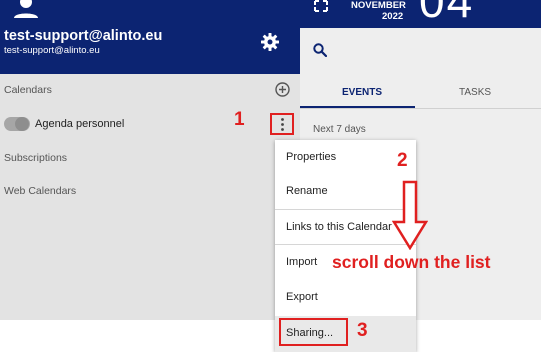 The image size is (541, 352). I want to click on calendar-toggle, so click(17, 124).